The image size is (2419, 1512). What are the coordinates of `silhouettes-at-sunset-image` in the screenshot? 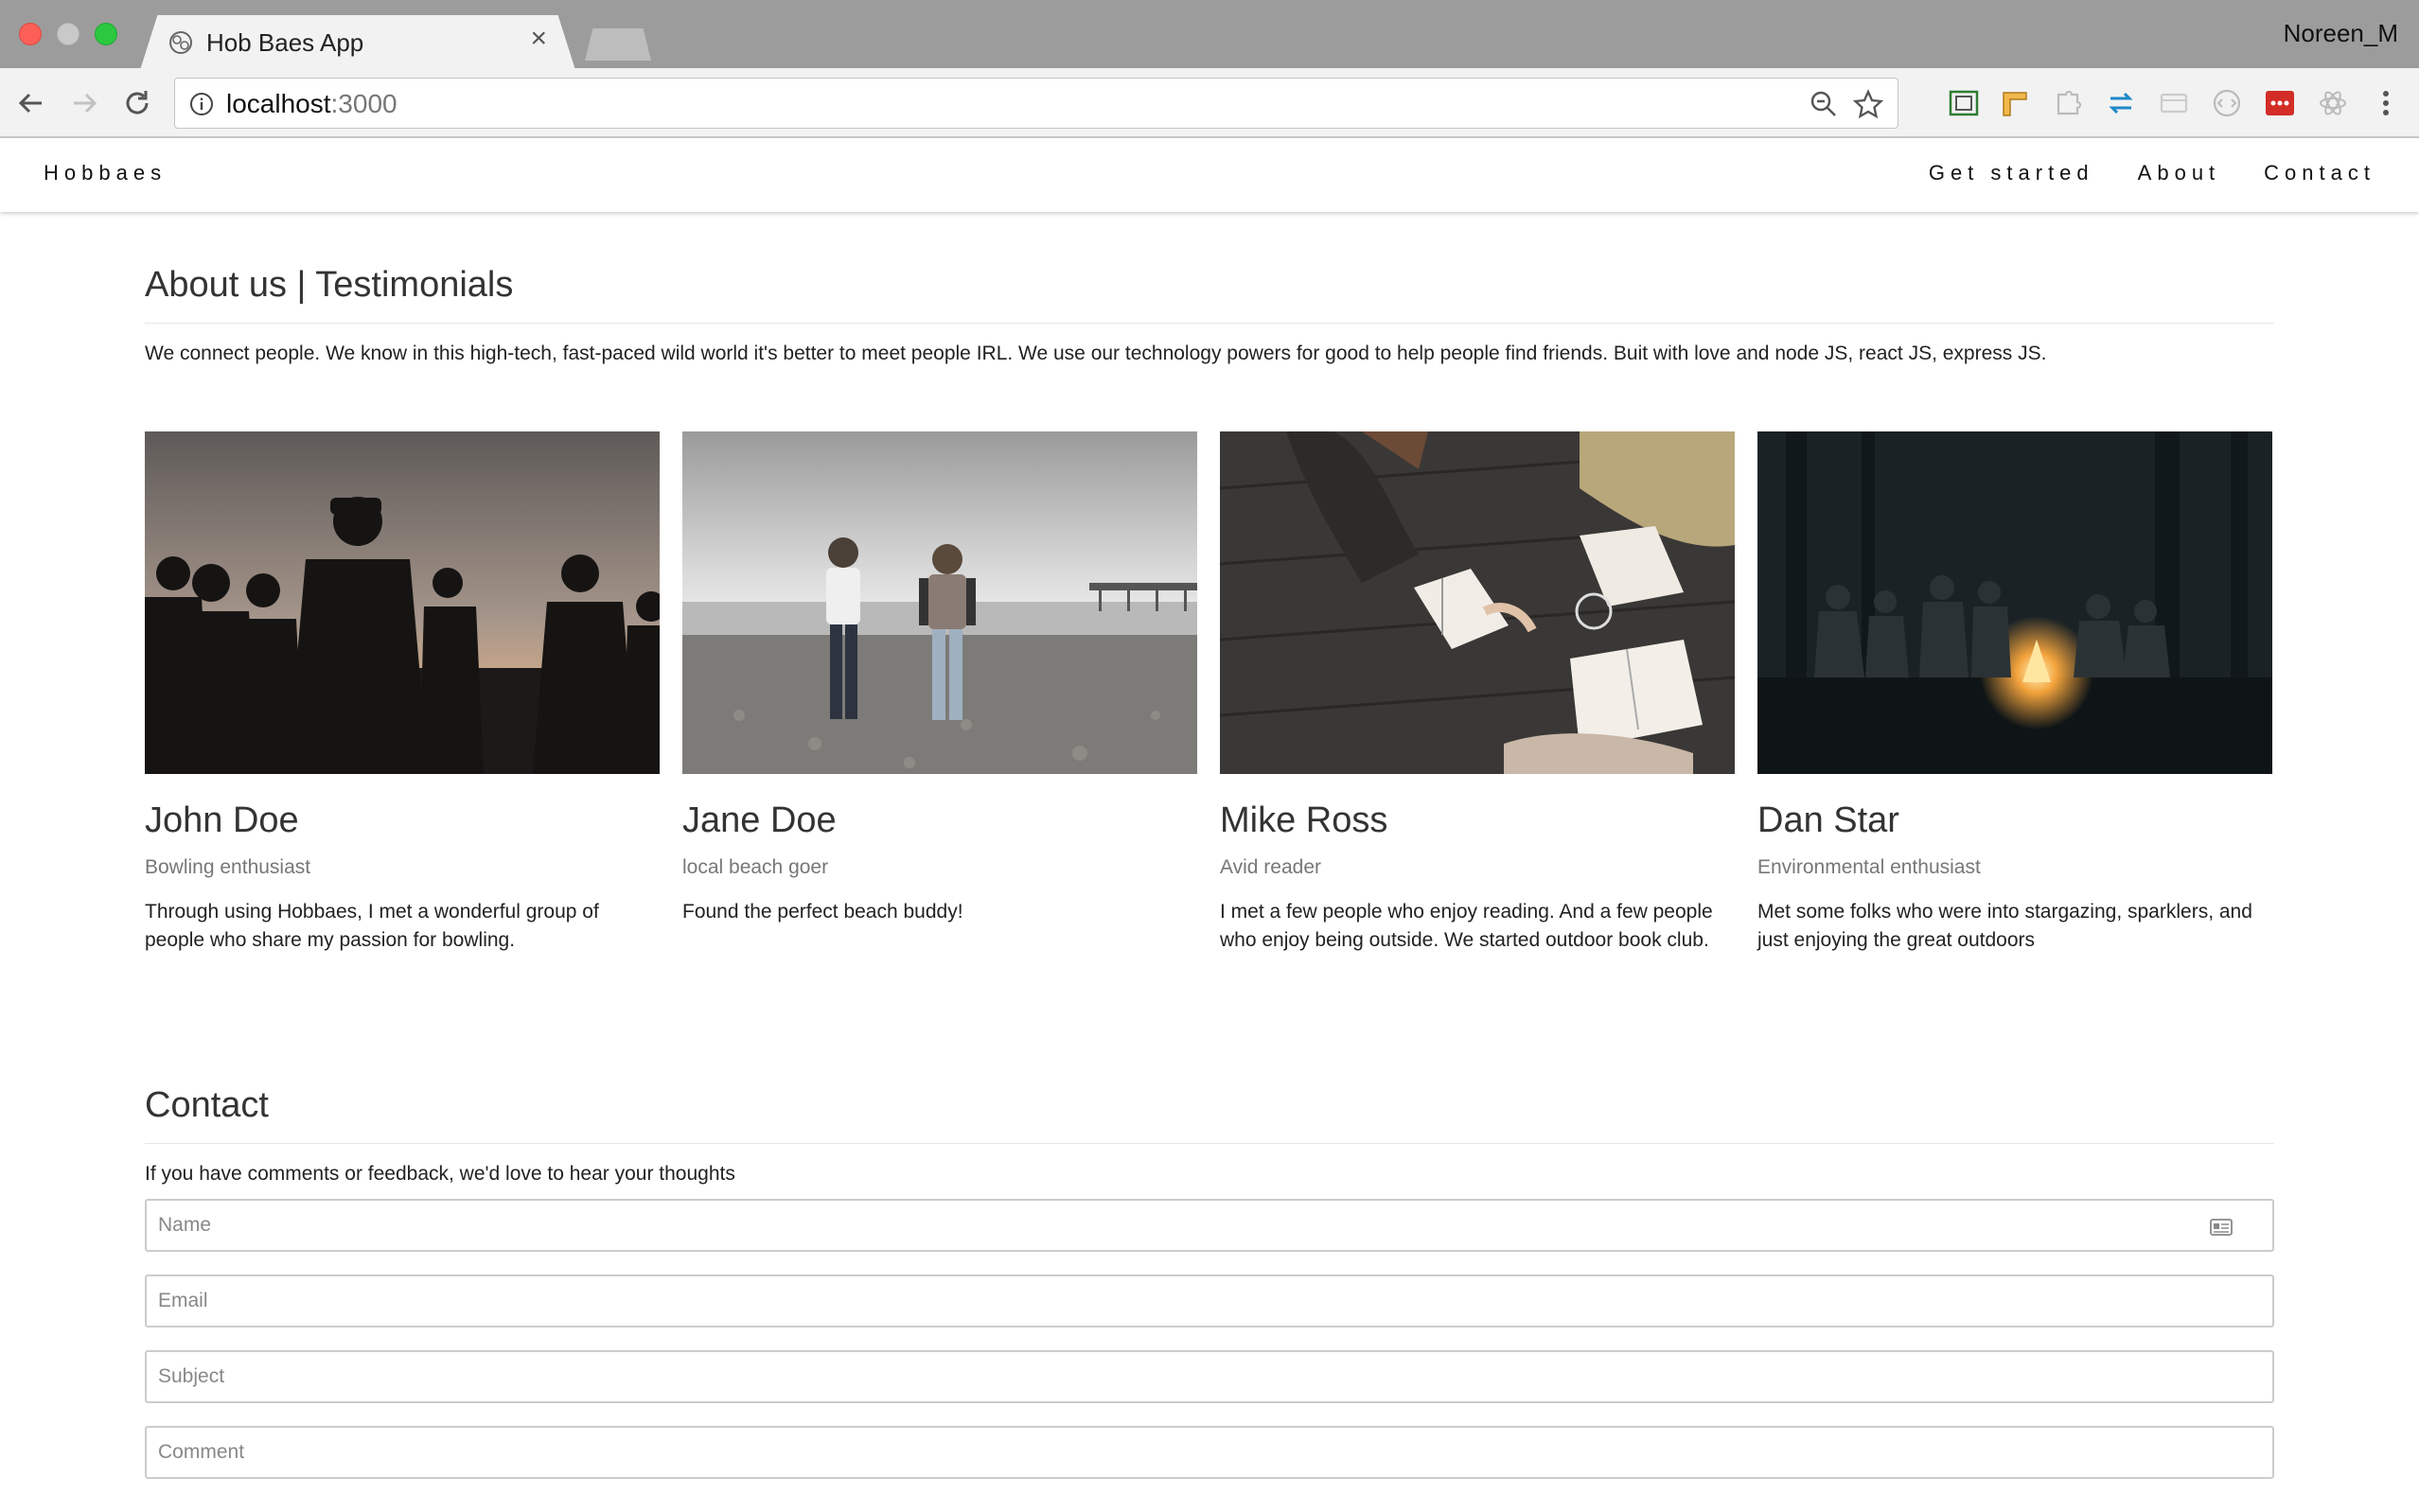 It's located at (402, 602).